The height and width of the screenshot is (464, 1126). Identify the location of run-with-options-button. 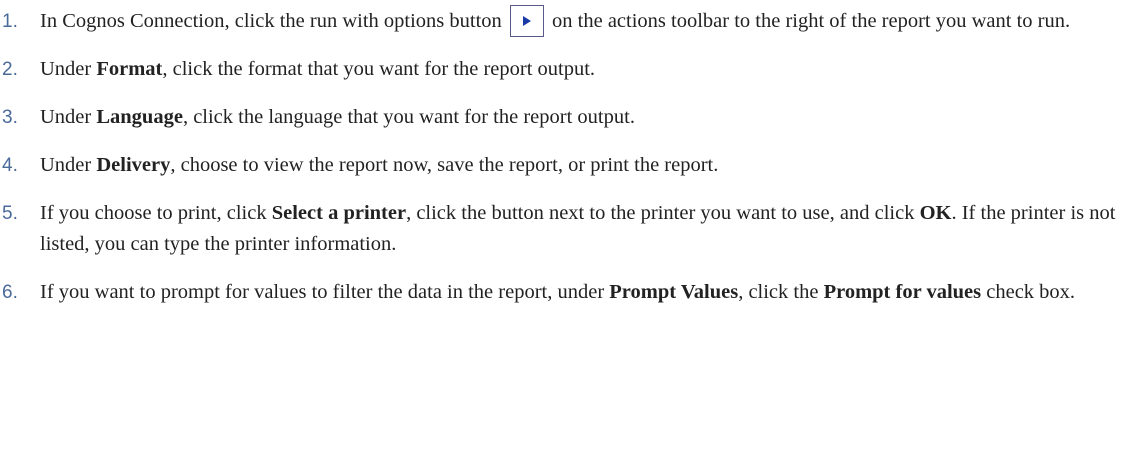
(526, 20).